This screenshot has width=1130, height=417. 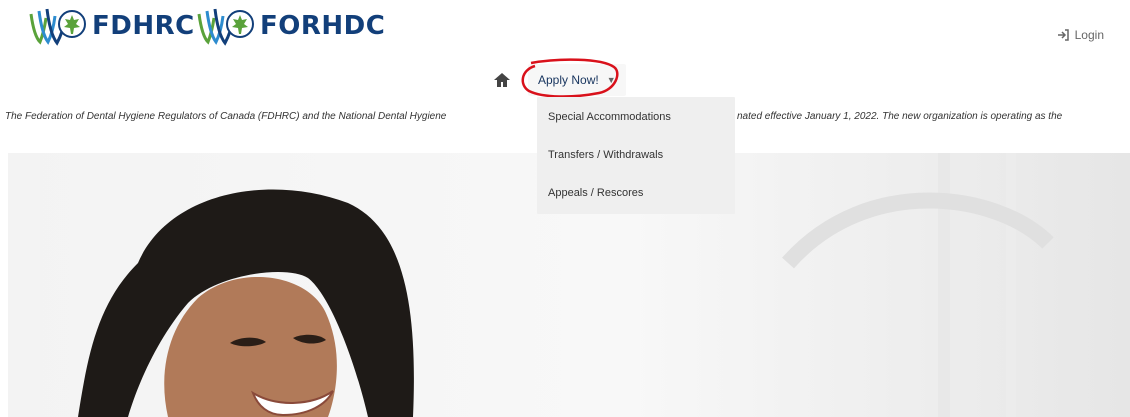 I want to click on forhdc-logo: FORHDC, so click(x=290, y=26).